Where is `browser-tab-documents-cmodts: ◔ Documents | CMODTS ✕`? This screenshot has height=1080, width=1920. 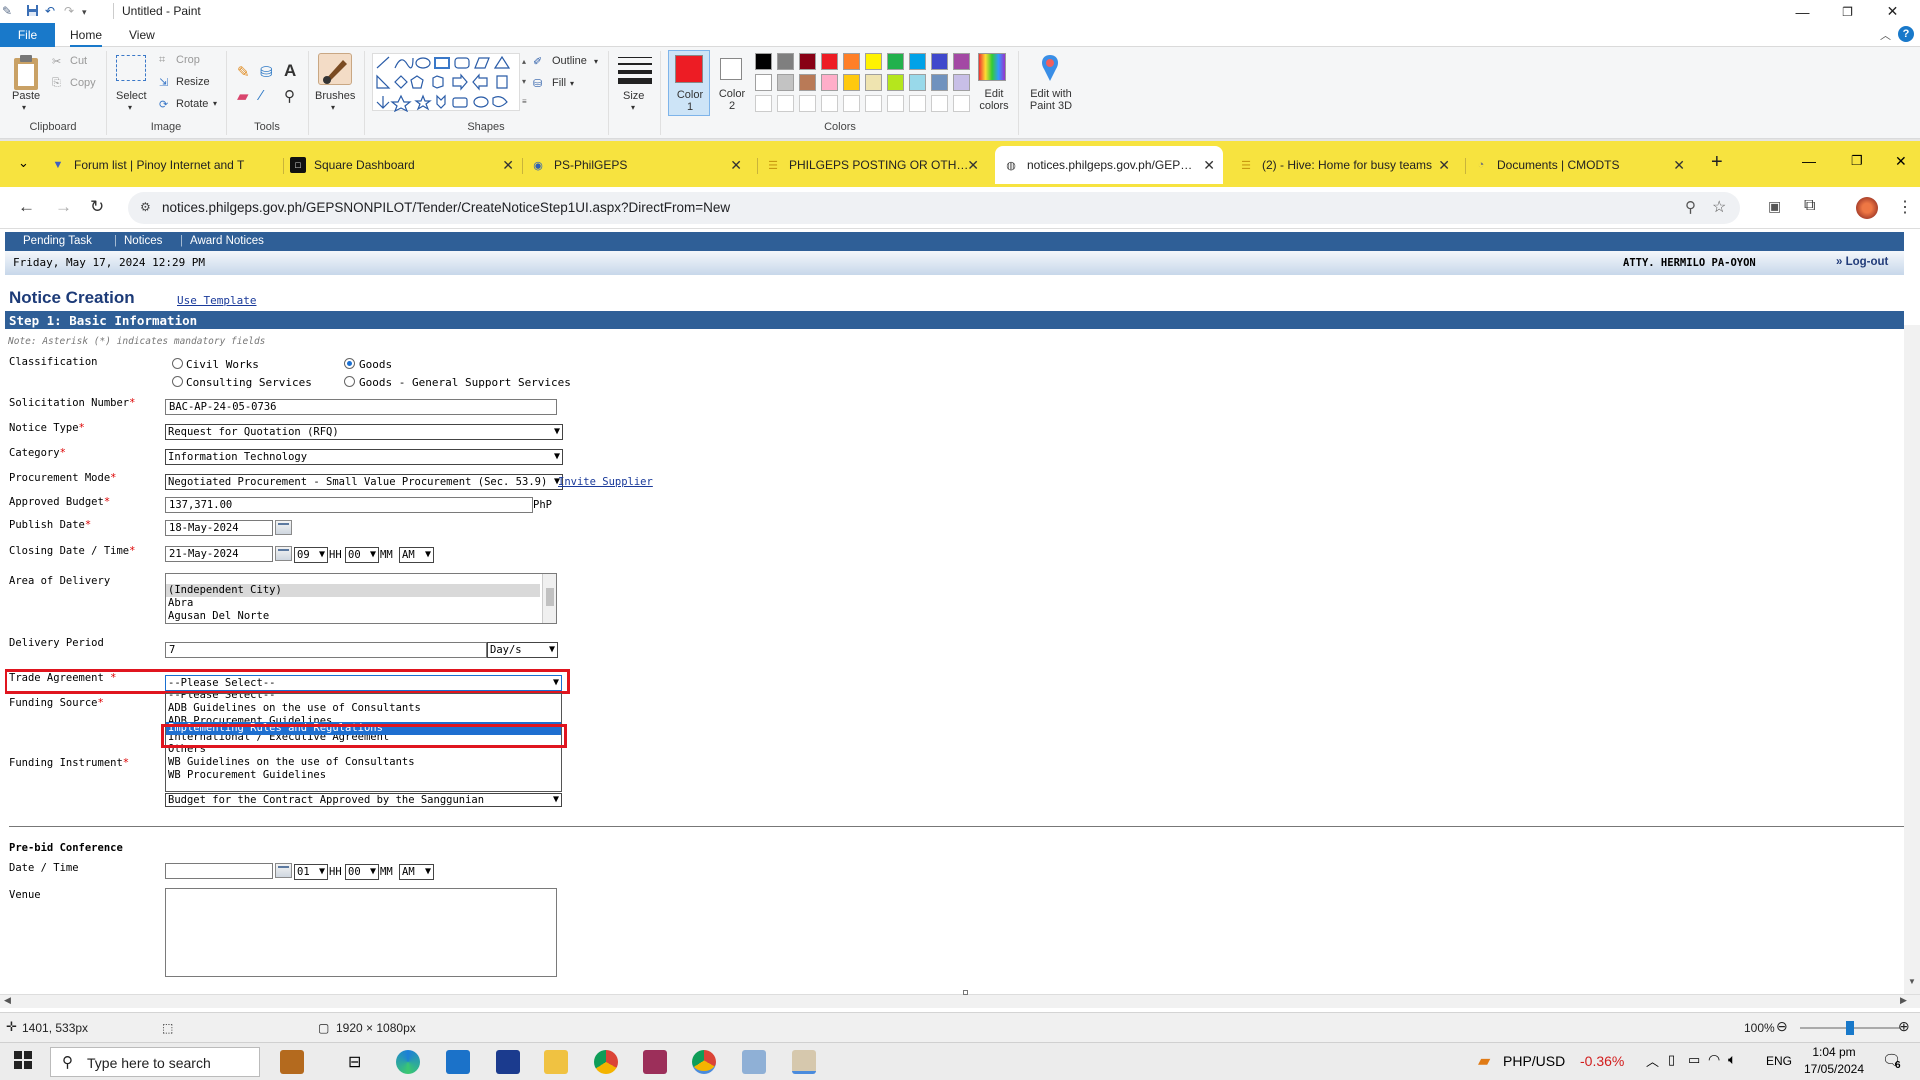 browser-tab-documents-cmodts: ◔ Documents | CMODTS ✕ is located at coordinates (1583, 165).